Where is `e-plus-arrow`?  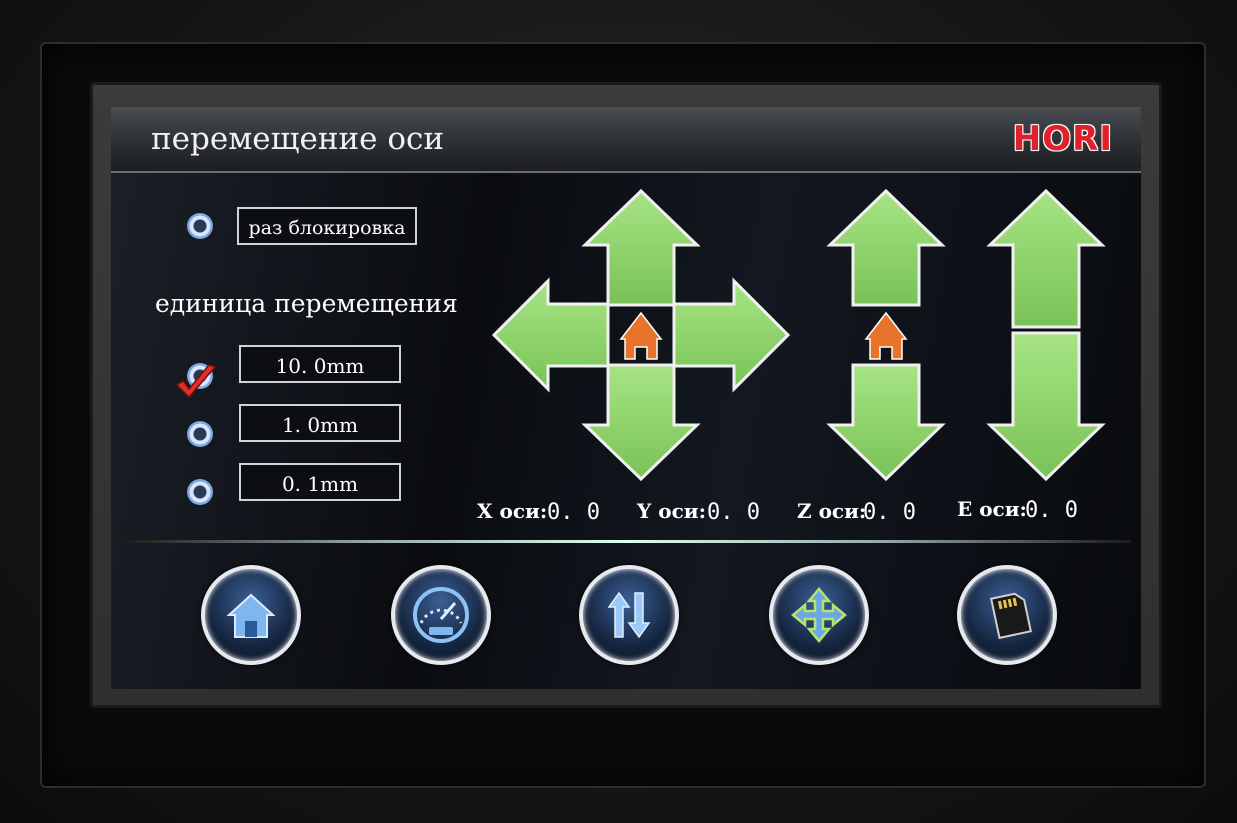 e-plus-arrow is located at coordinates (1046, 258).